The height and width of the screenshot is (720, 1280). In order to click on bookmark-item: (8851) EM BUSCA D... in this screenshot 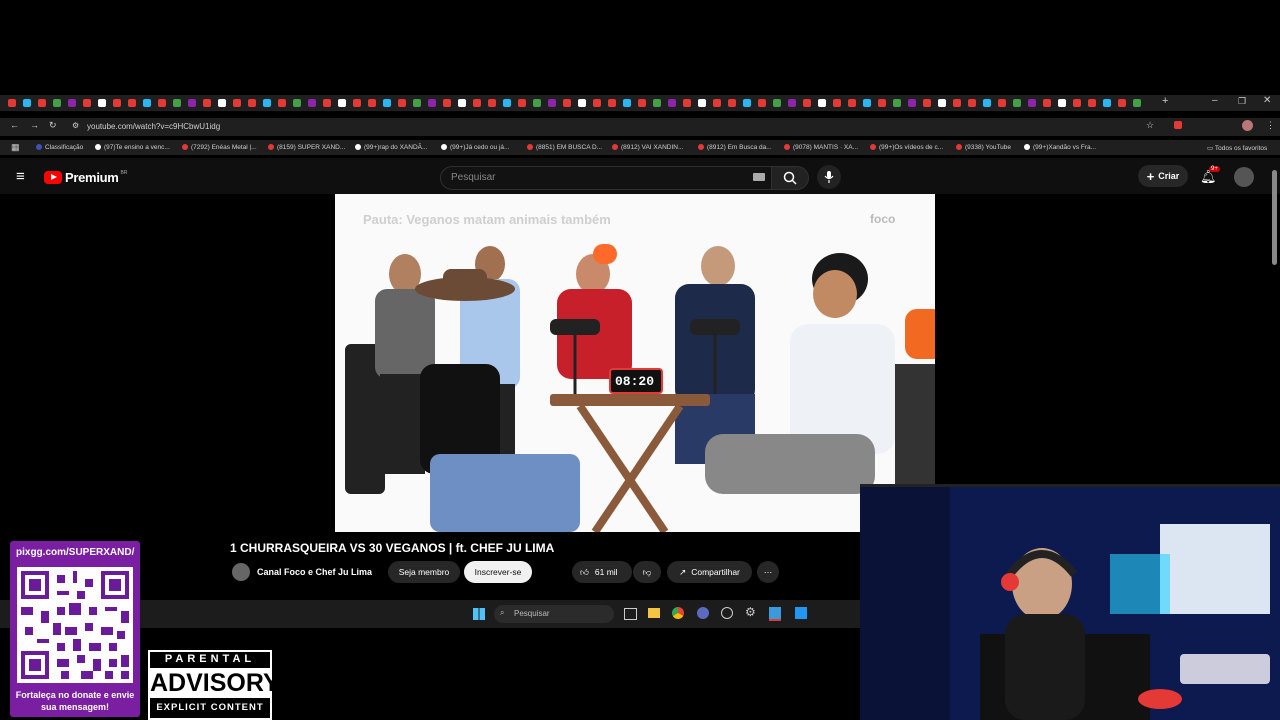, I will do `click(564, 147)`.